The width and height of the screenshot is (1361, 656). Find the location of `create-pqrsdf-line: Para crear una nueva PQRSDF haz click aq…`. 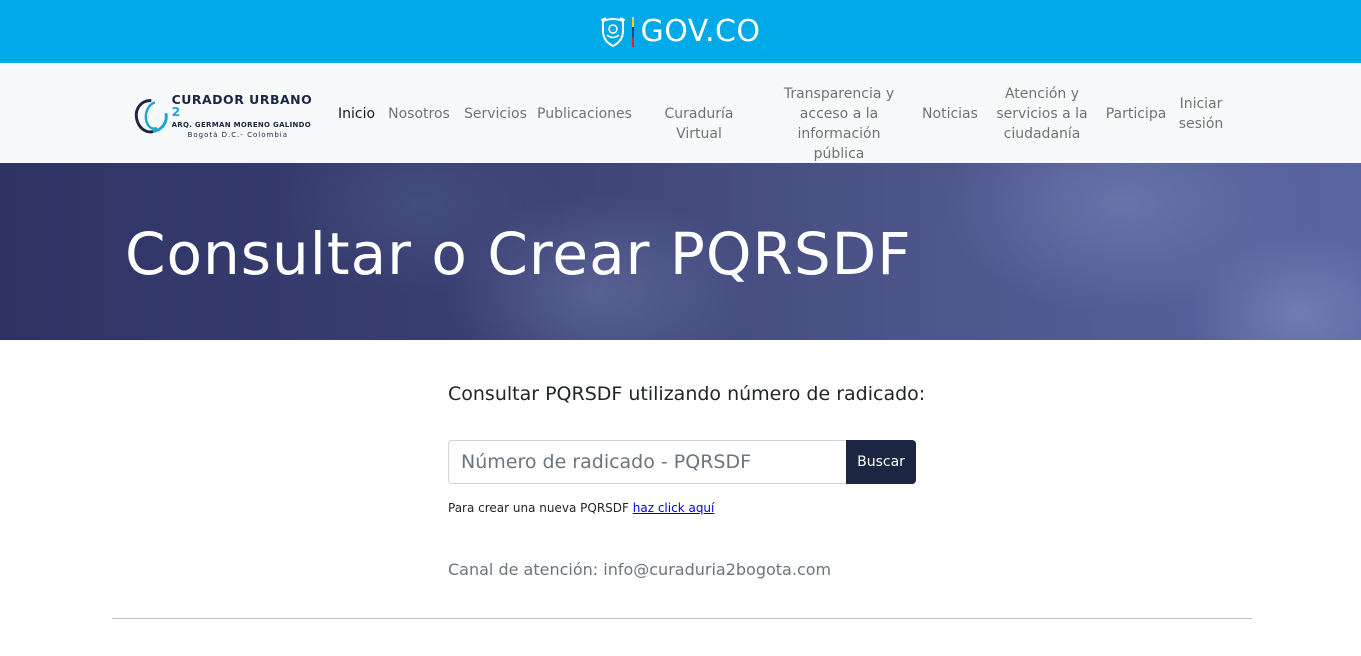

create-pqrsdf-line: Para crear una nueva PQRSDF haz click aq… is located at coordinates (581, 508).